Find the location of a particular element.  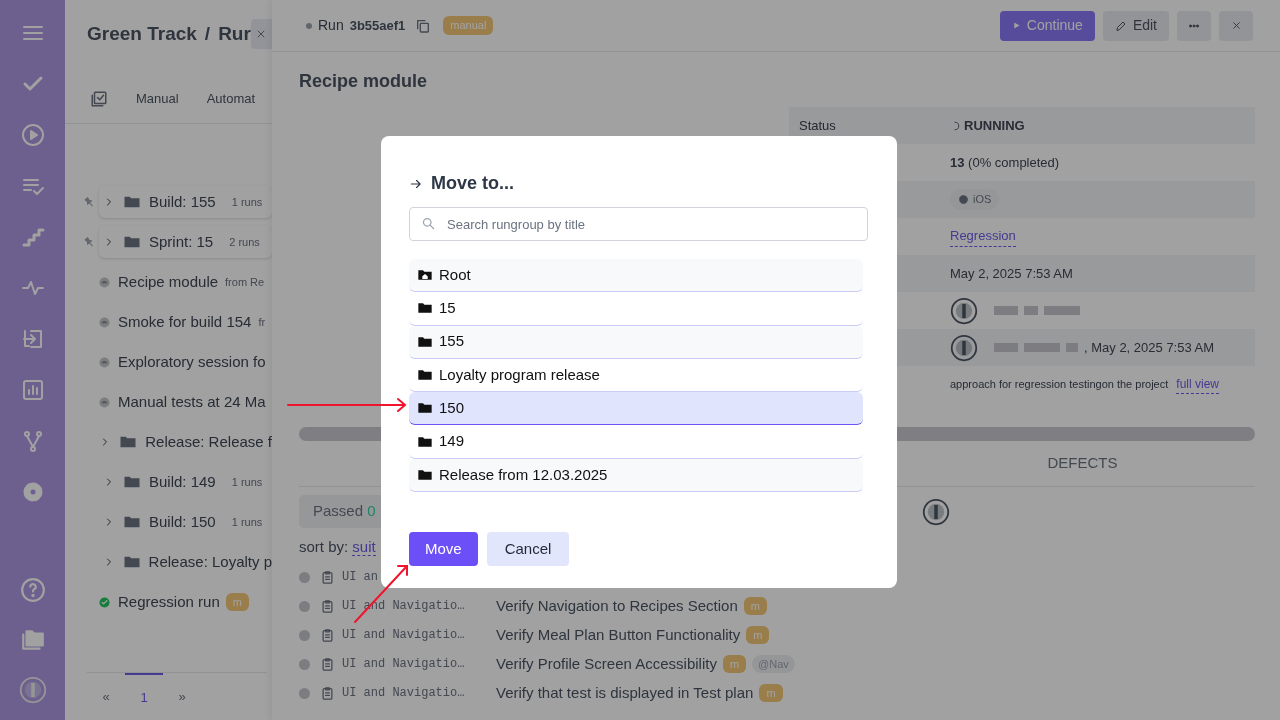

move-button: Move is located at coordinates (443, 549).